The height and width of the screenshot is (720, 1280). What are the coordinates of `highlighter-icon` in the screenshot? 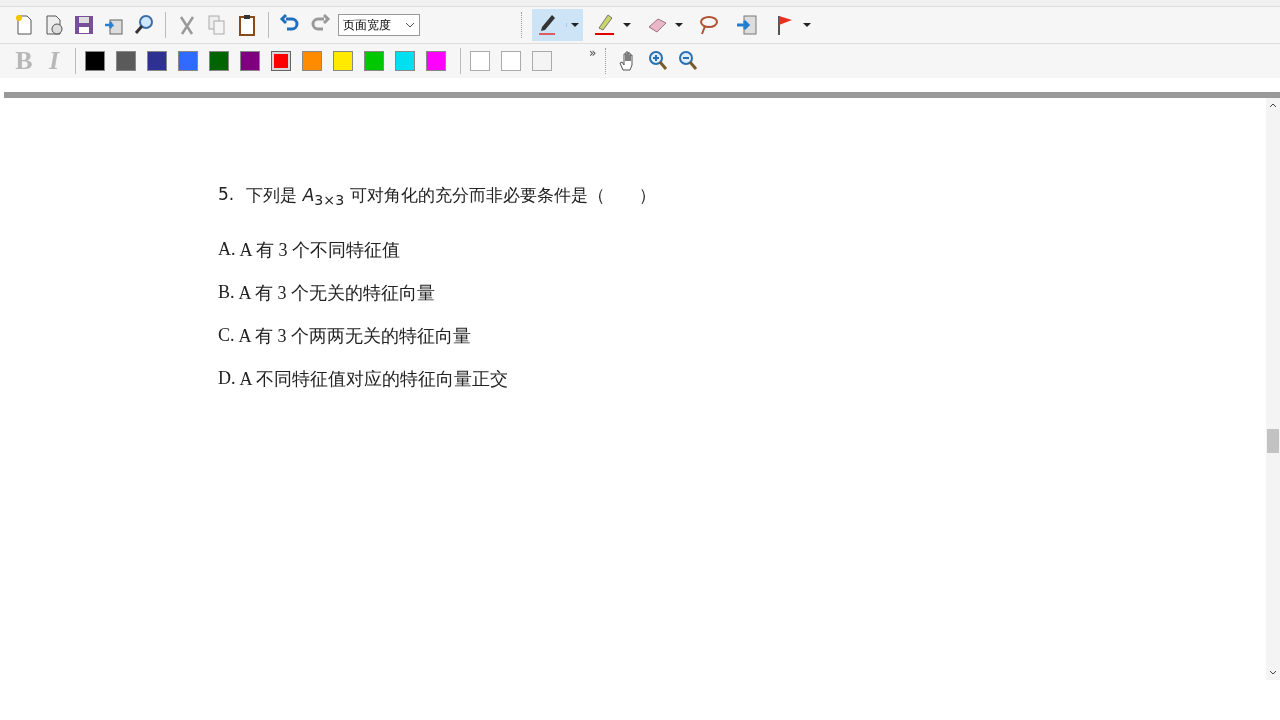 It's located at (605, 25).